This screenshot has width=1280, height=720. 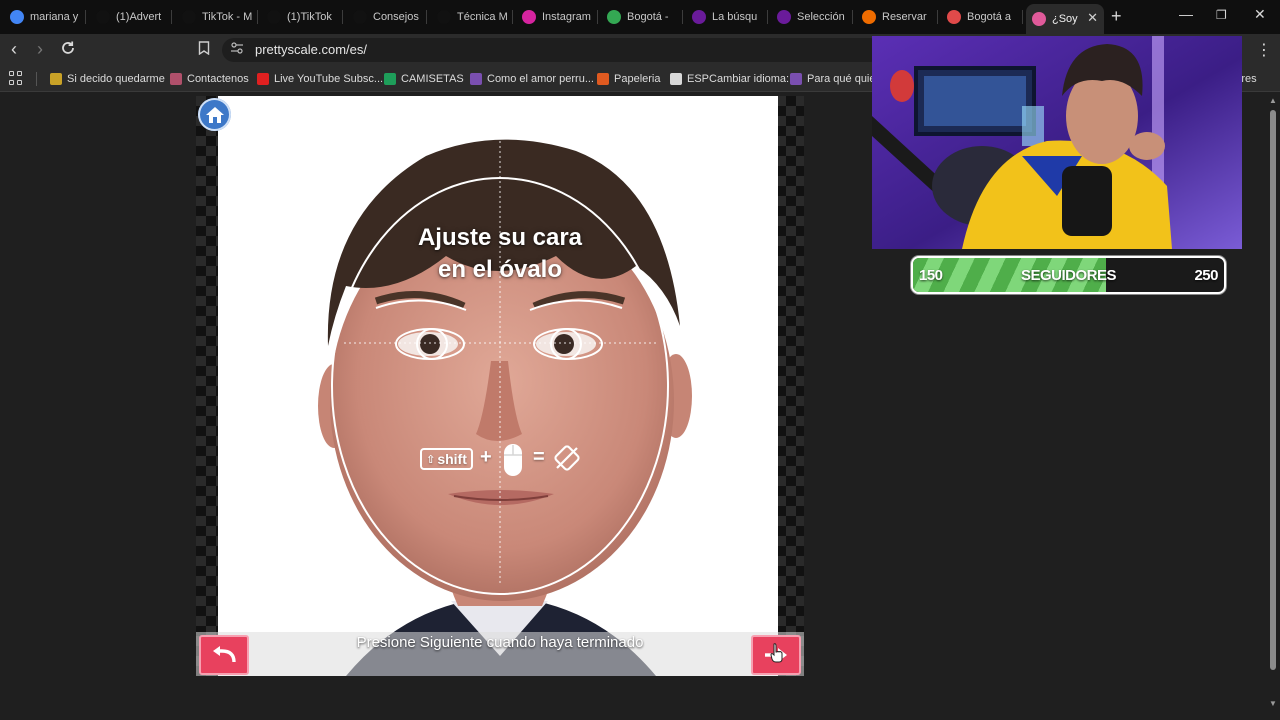 I want to click on bookmark-item: Si decido quedarme, so click(x=107, y=79).